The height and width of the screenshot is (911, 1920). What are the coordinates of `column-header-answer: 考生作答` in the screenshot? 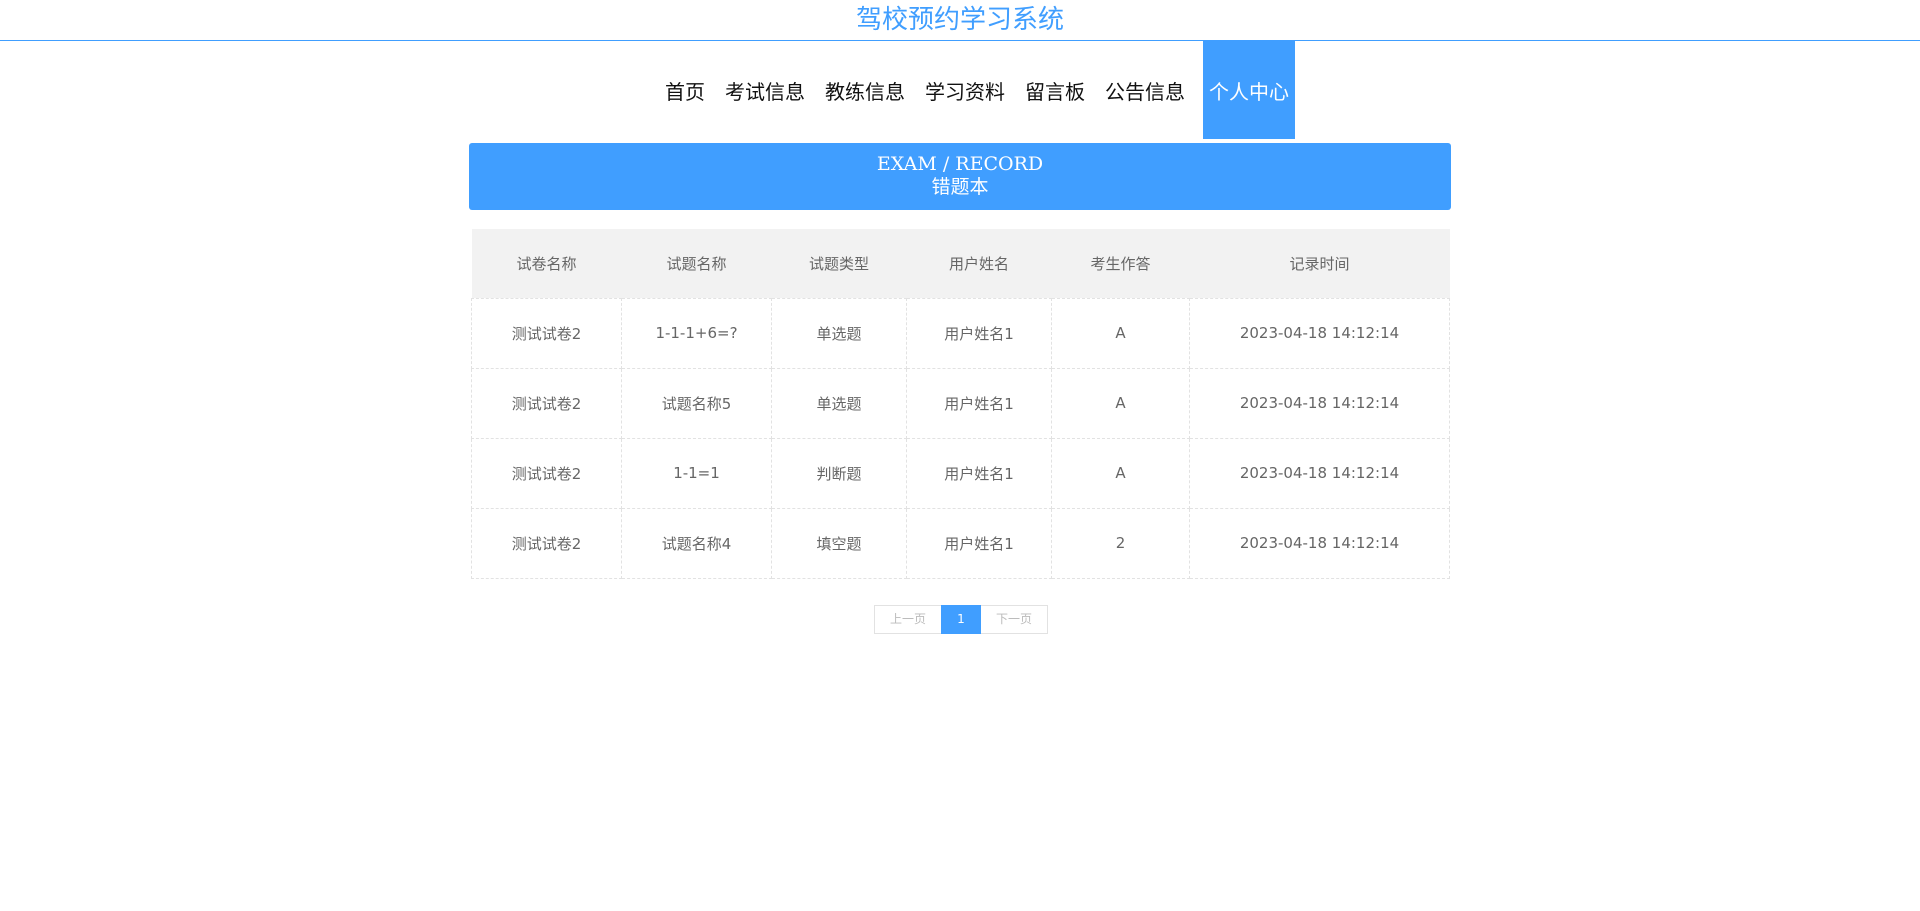 It's located at (1120, 263).